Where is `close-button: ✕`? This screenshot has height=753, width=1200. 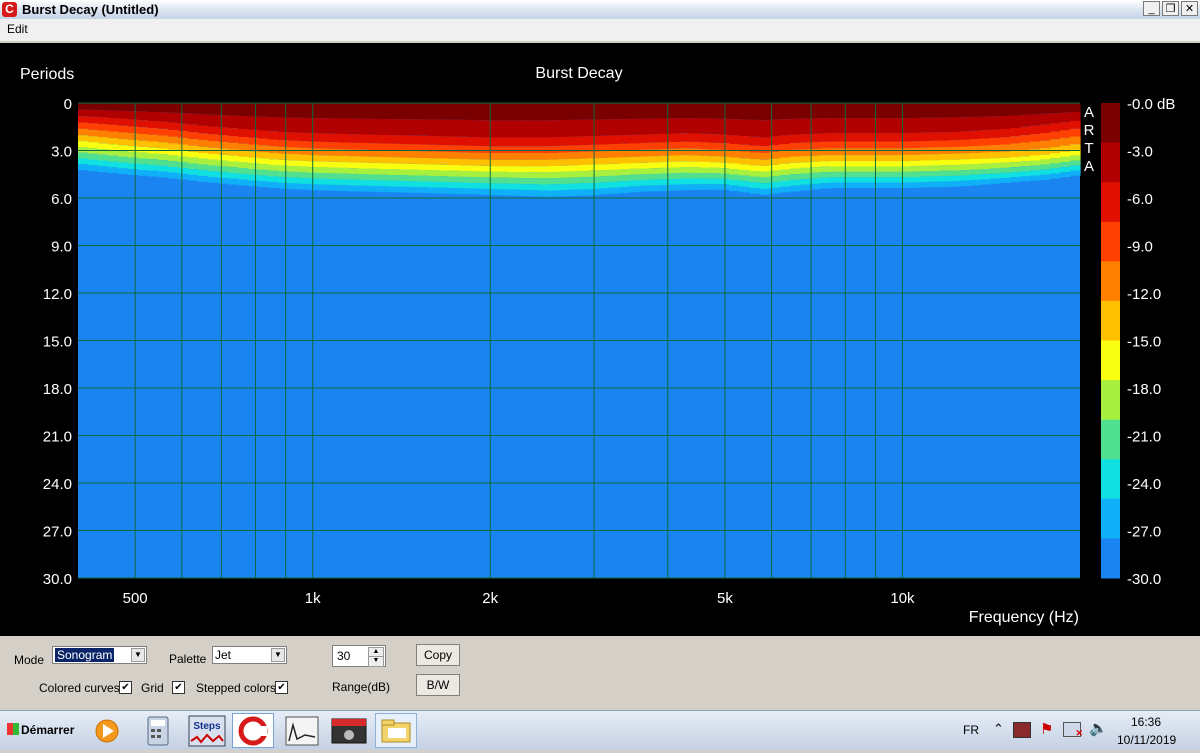 close-button: ✕ is located at coordinates (1189, 8).